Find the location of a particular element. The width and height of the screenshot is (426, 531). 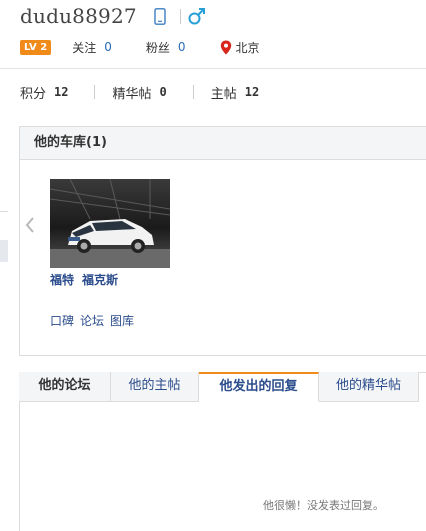

tab-my-threads: 他的主帖 is located at coordinates (155, 387).